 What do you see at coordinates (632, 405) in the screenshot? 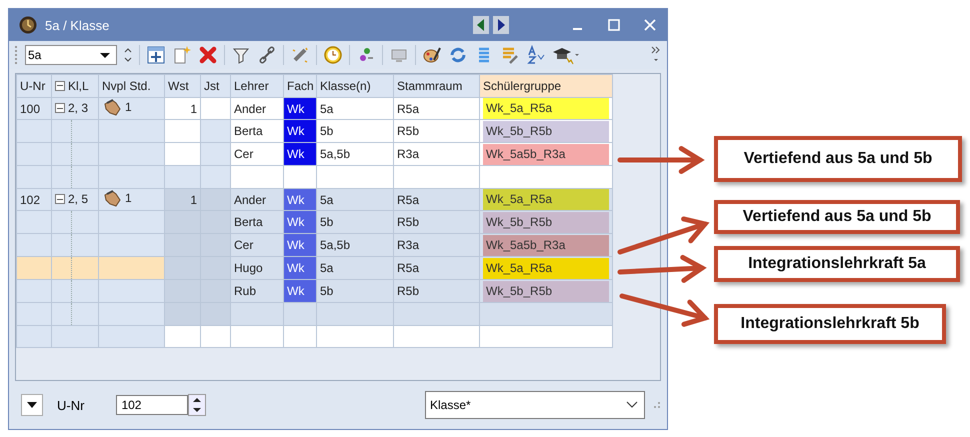
I see `chevron-down-icon` at bounding box center [632, 405].